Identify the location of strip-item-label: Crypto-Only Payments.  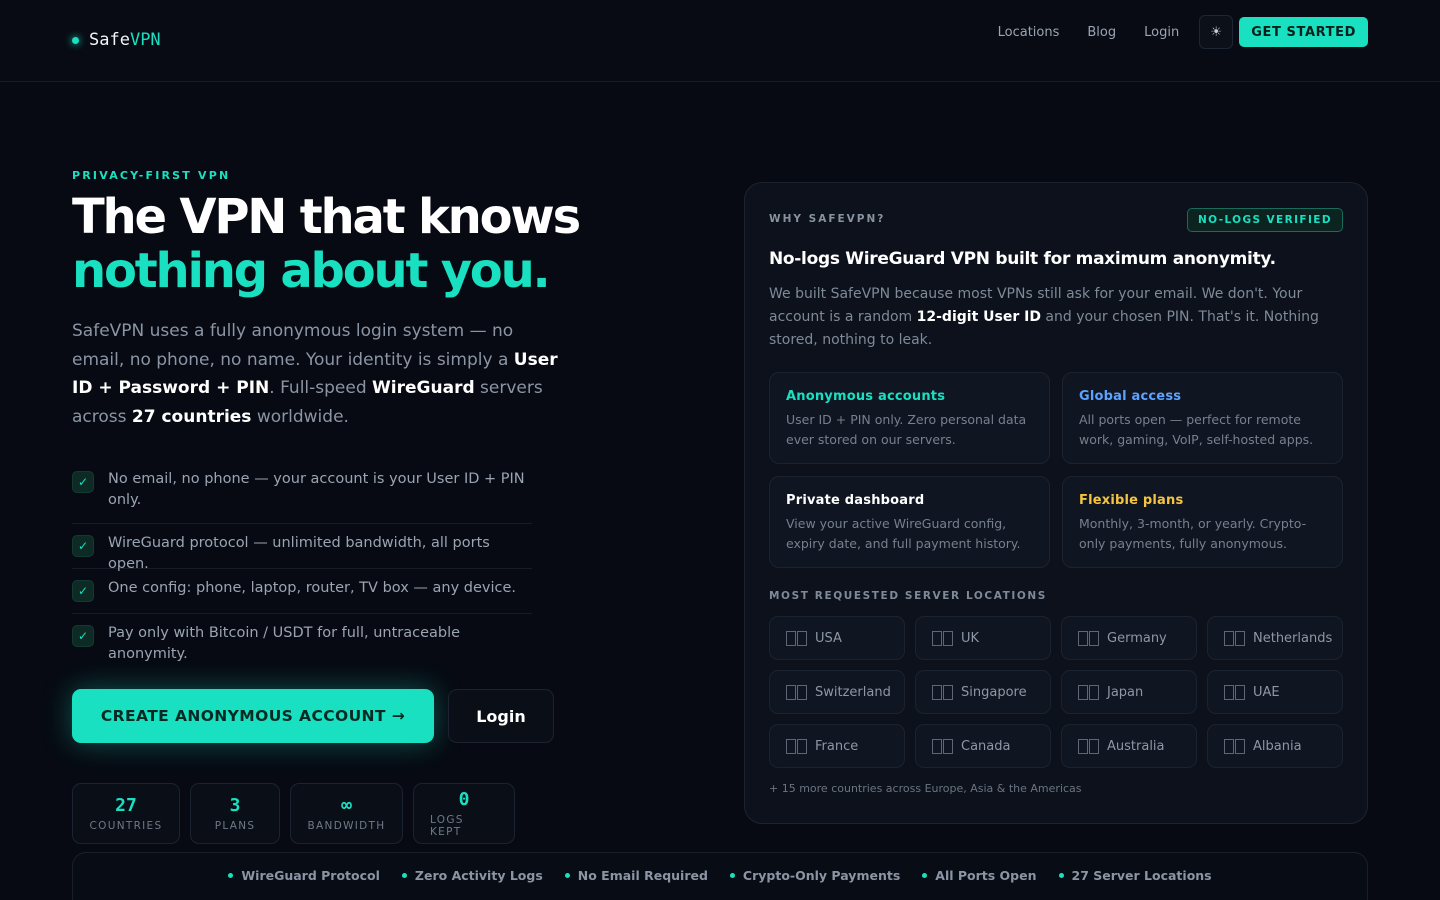
(821, 875).